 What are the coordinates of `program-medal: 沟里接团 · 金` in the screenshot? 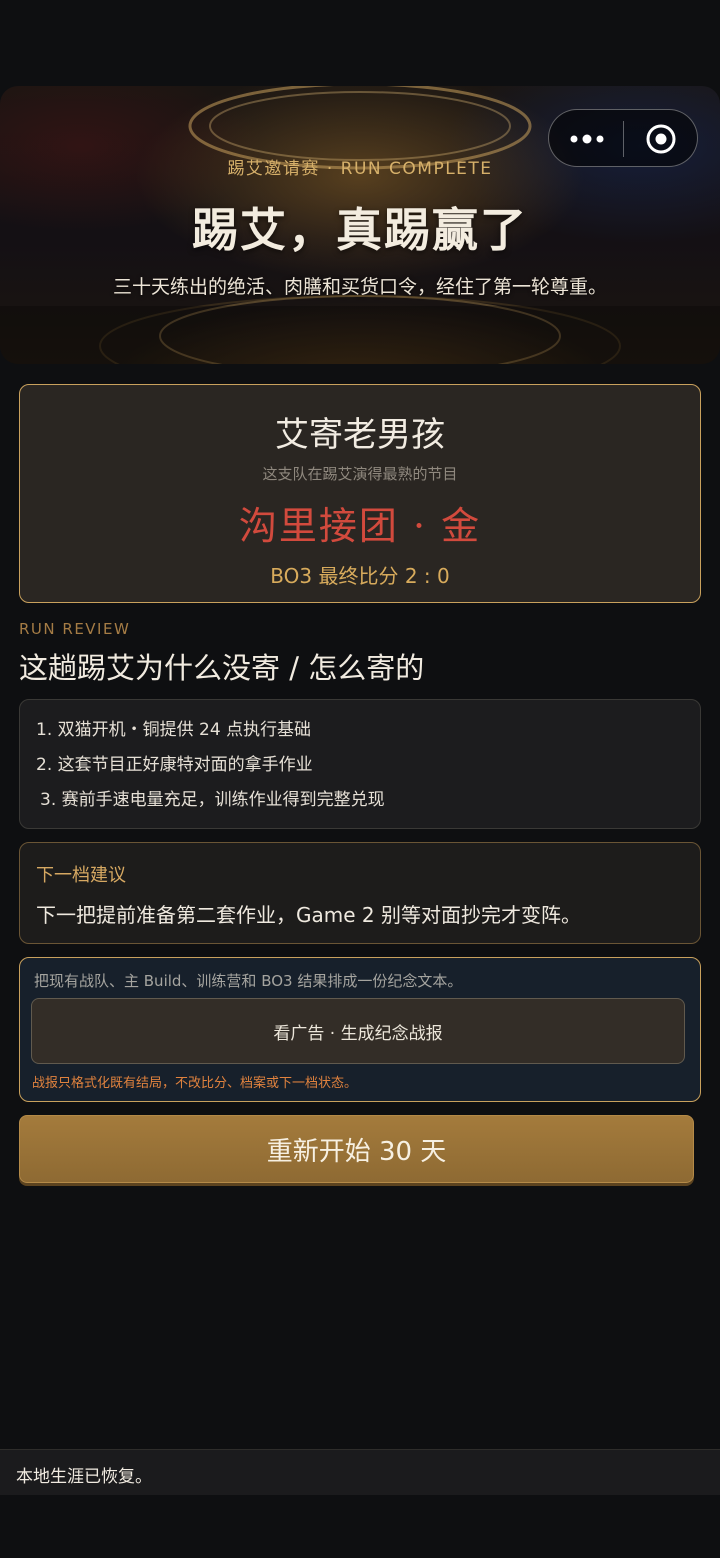 It's located at (360, 526).